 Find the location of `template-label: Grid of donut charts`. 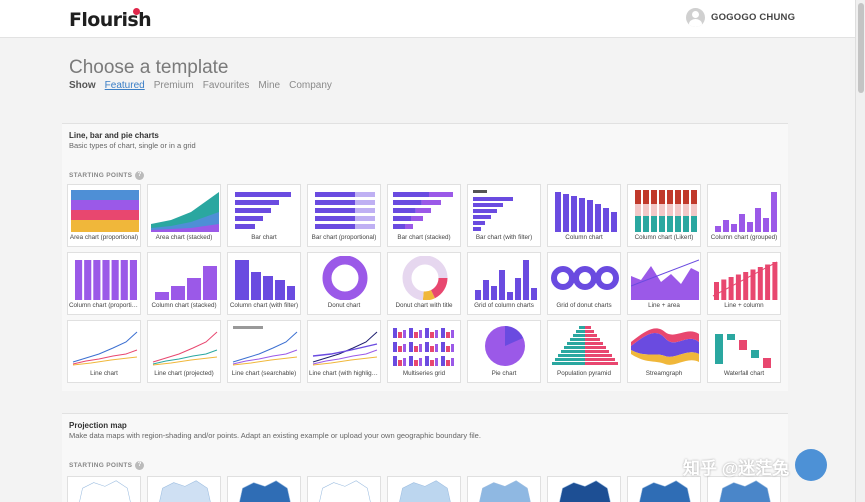

template-label: Grid of donut charts is located at coordinates (584, 305).